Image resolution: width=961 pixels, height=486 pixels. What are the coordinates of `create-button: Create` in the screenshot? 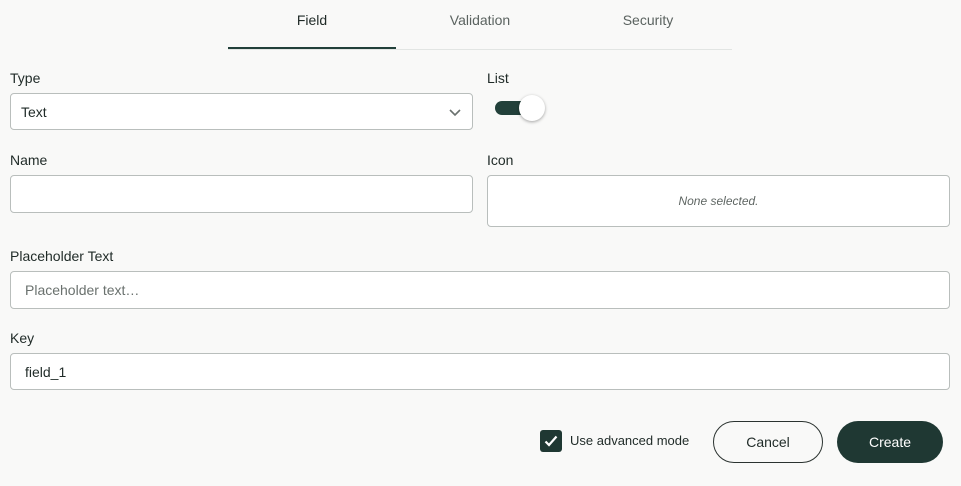 It's located at (890, 442).